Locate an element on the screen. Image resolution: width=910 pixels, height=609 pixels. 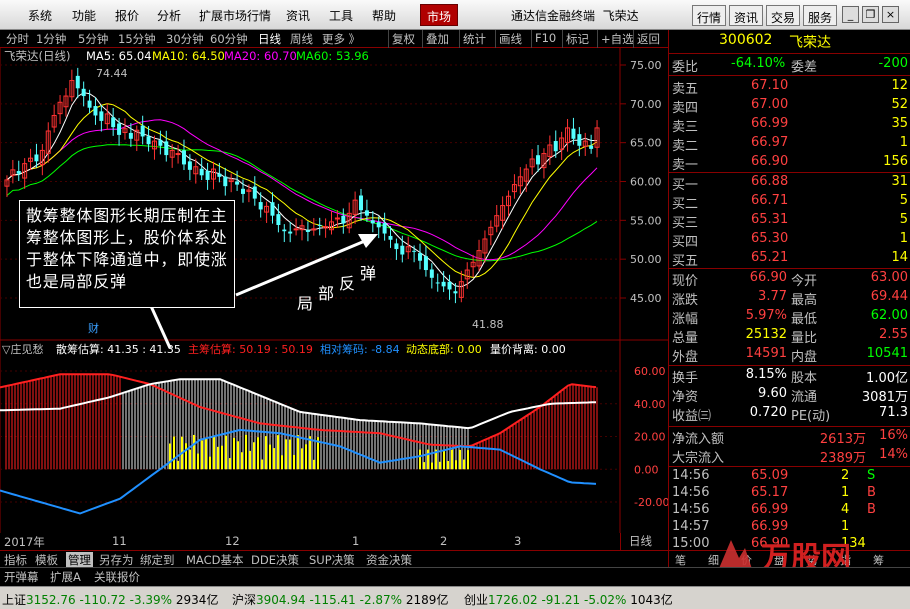
index-sz-pct: -2.87% is located at coordinates (381, 600).